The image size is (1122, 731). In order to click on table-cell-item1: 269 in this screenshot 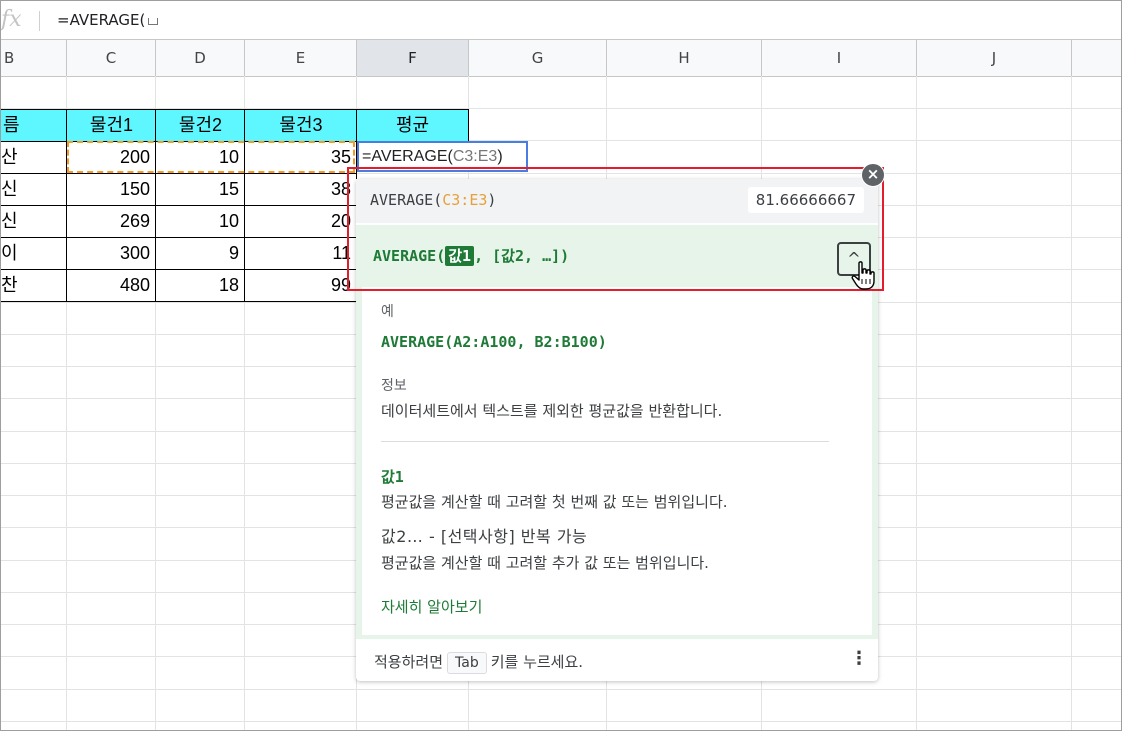, I will do `click(111, 221)`.